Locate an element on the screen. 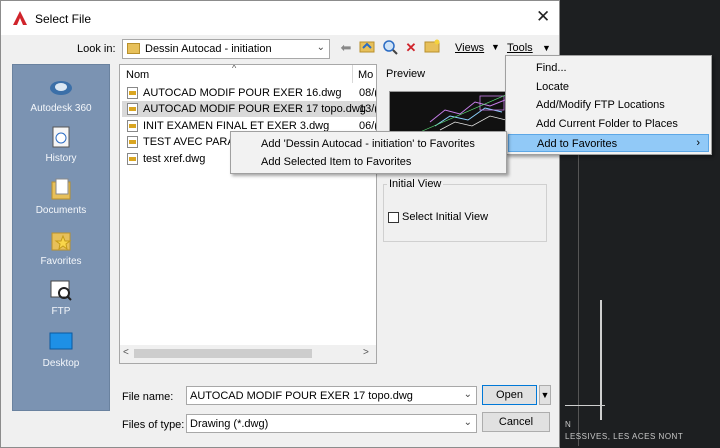  cloud-icon is located at coordinates (61, 88).